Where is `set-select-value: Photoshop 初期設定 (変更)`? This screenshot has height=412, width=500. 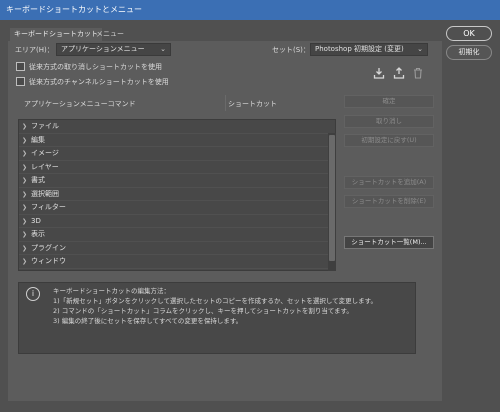
set-select-value: Photoshop 初期設定 (変更) is located at coordinates (359, 49).